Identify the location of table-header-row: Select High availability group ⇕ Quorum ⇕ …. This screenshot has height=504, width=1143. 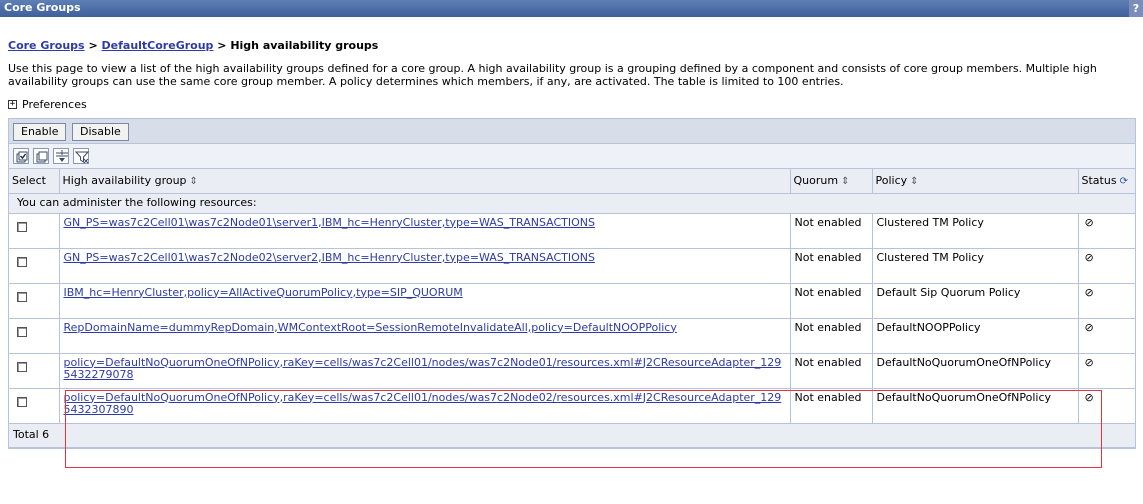
(572, 181).